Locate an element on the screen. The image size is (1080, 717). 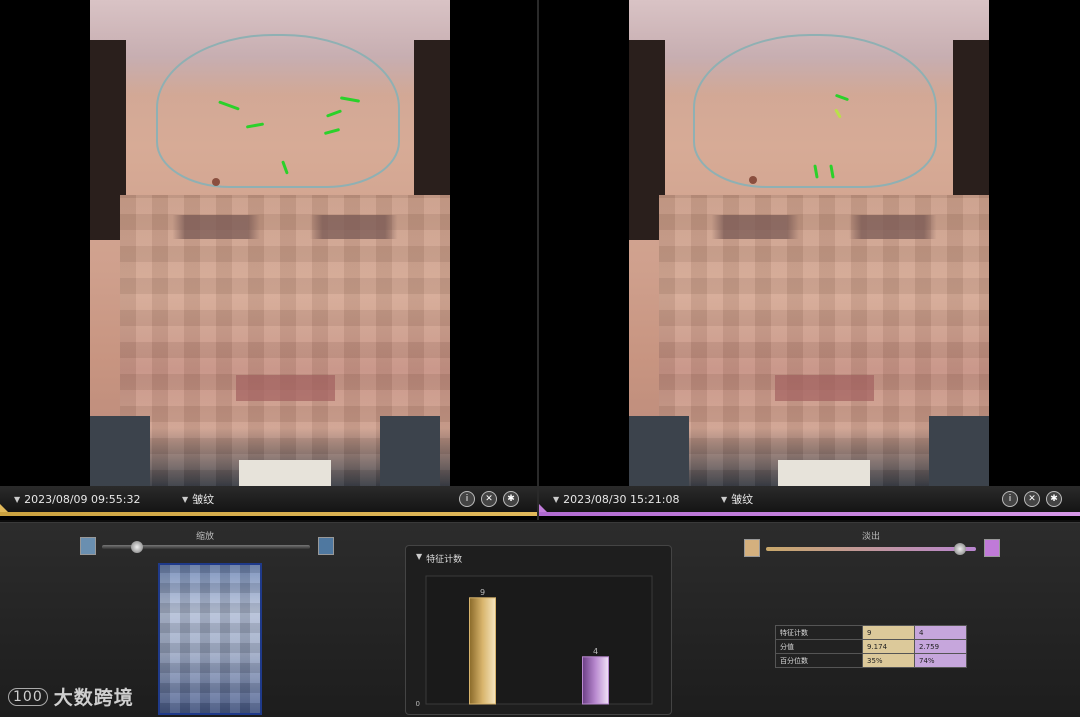
before-swatch is located at coordinates (752, 548).